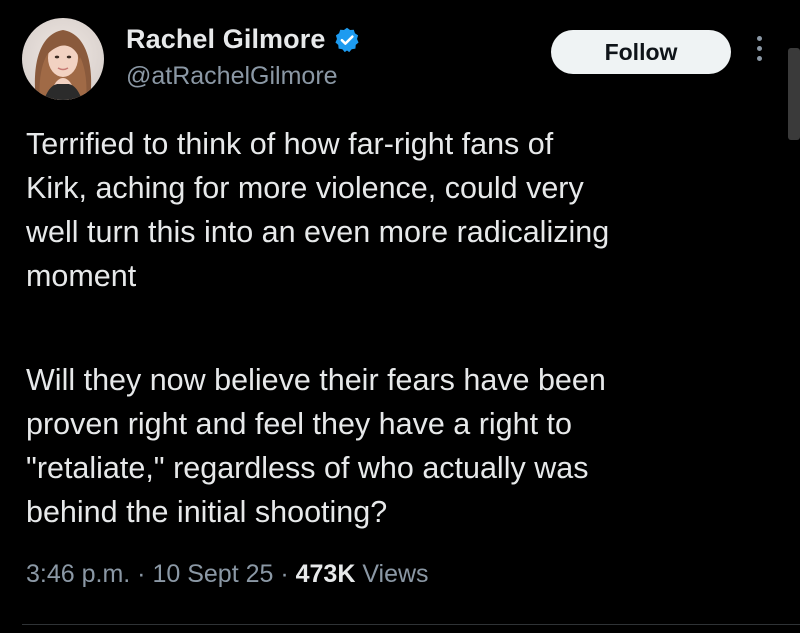 This screenshot has height=633, width=800. Describe the element at coordinates (232, 76) in the screenshot. I see `author-handle: @atRachelGilmore` at that location.